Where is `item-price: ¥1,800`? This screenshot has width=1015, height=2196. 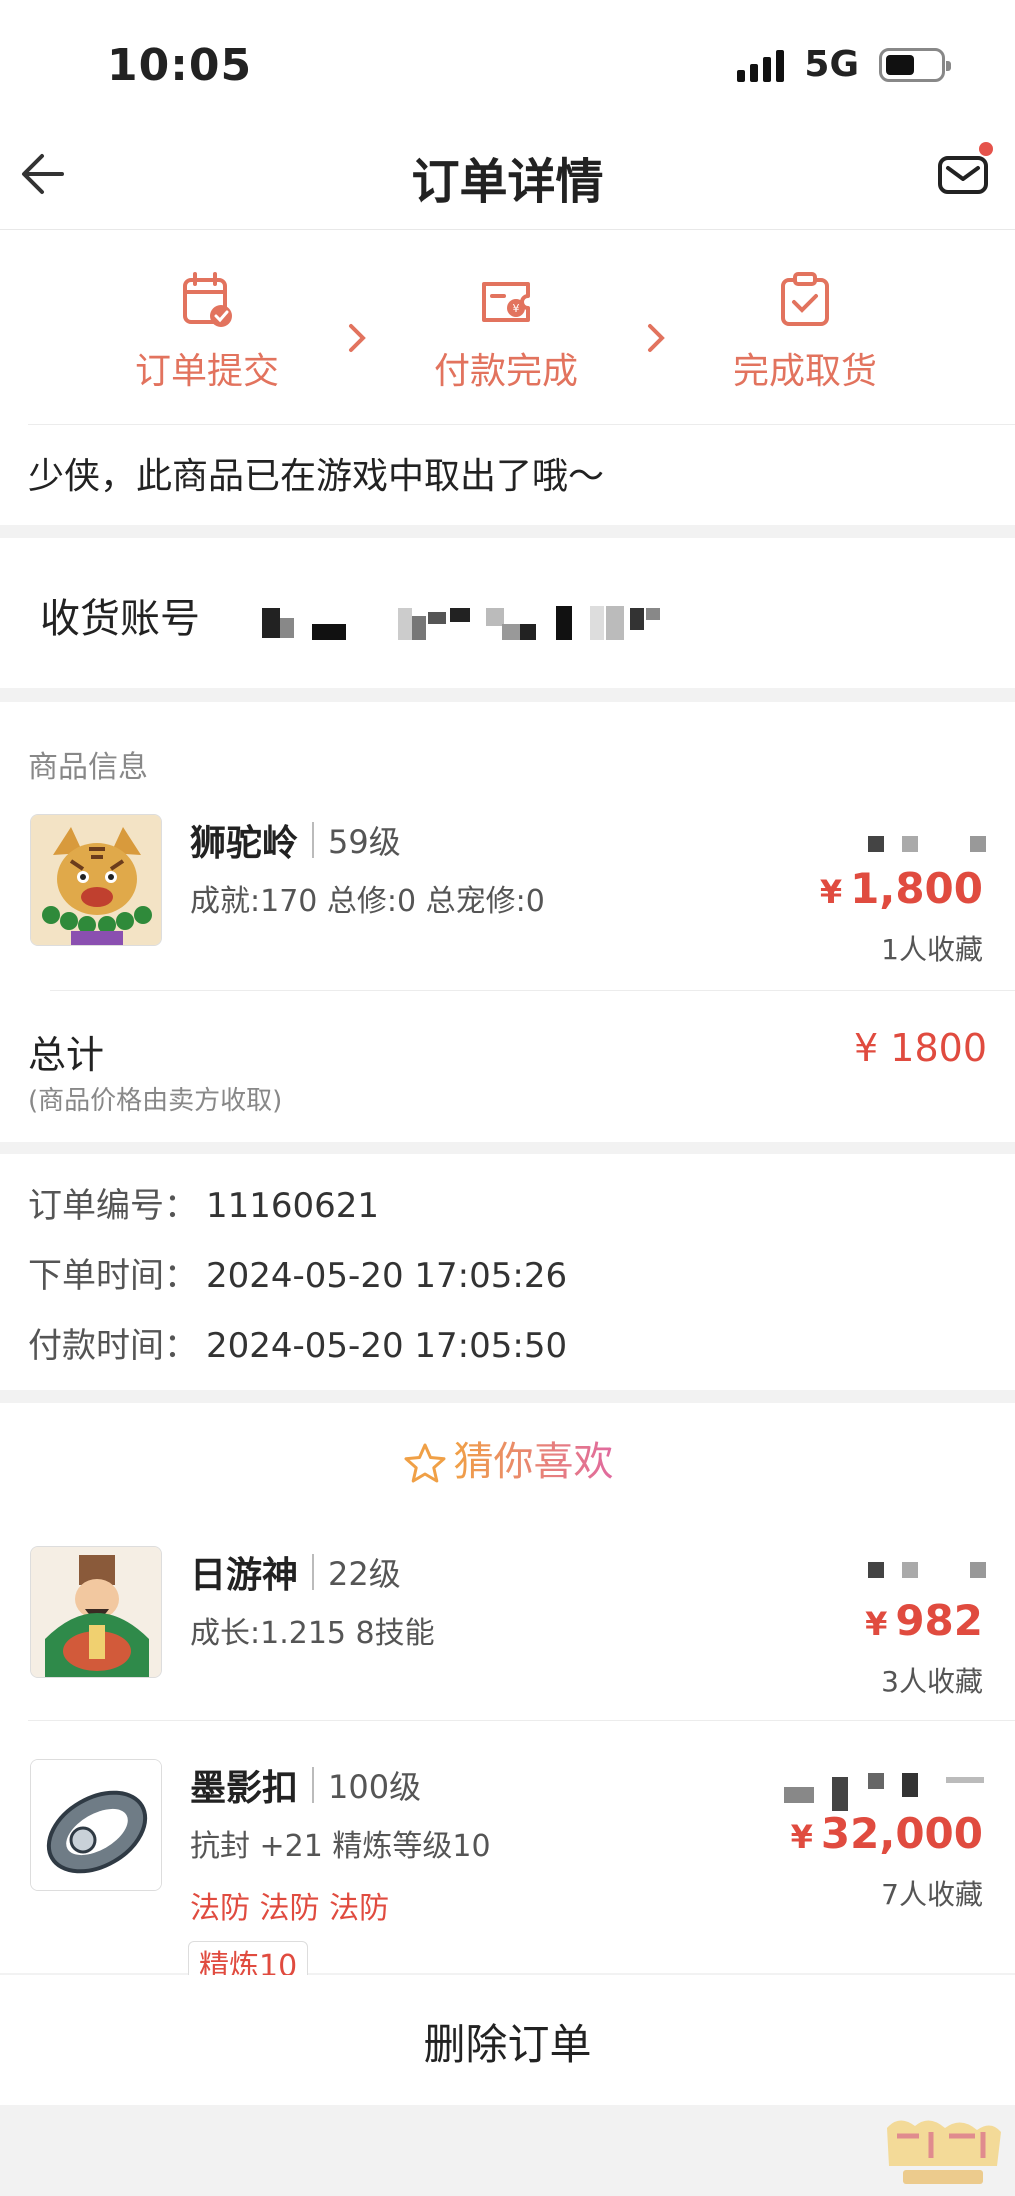 item-price: ¥1,800 is located at coordinates (901, 888).